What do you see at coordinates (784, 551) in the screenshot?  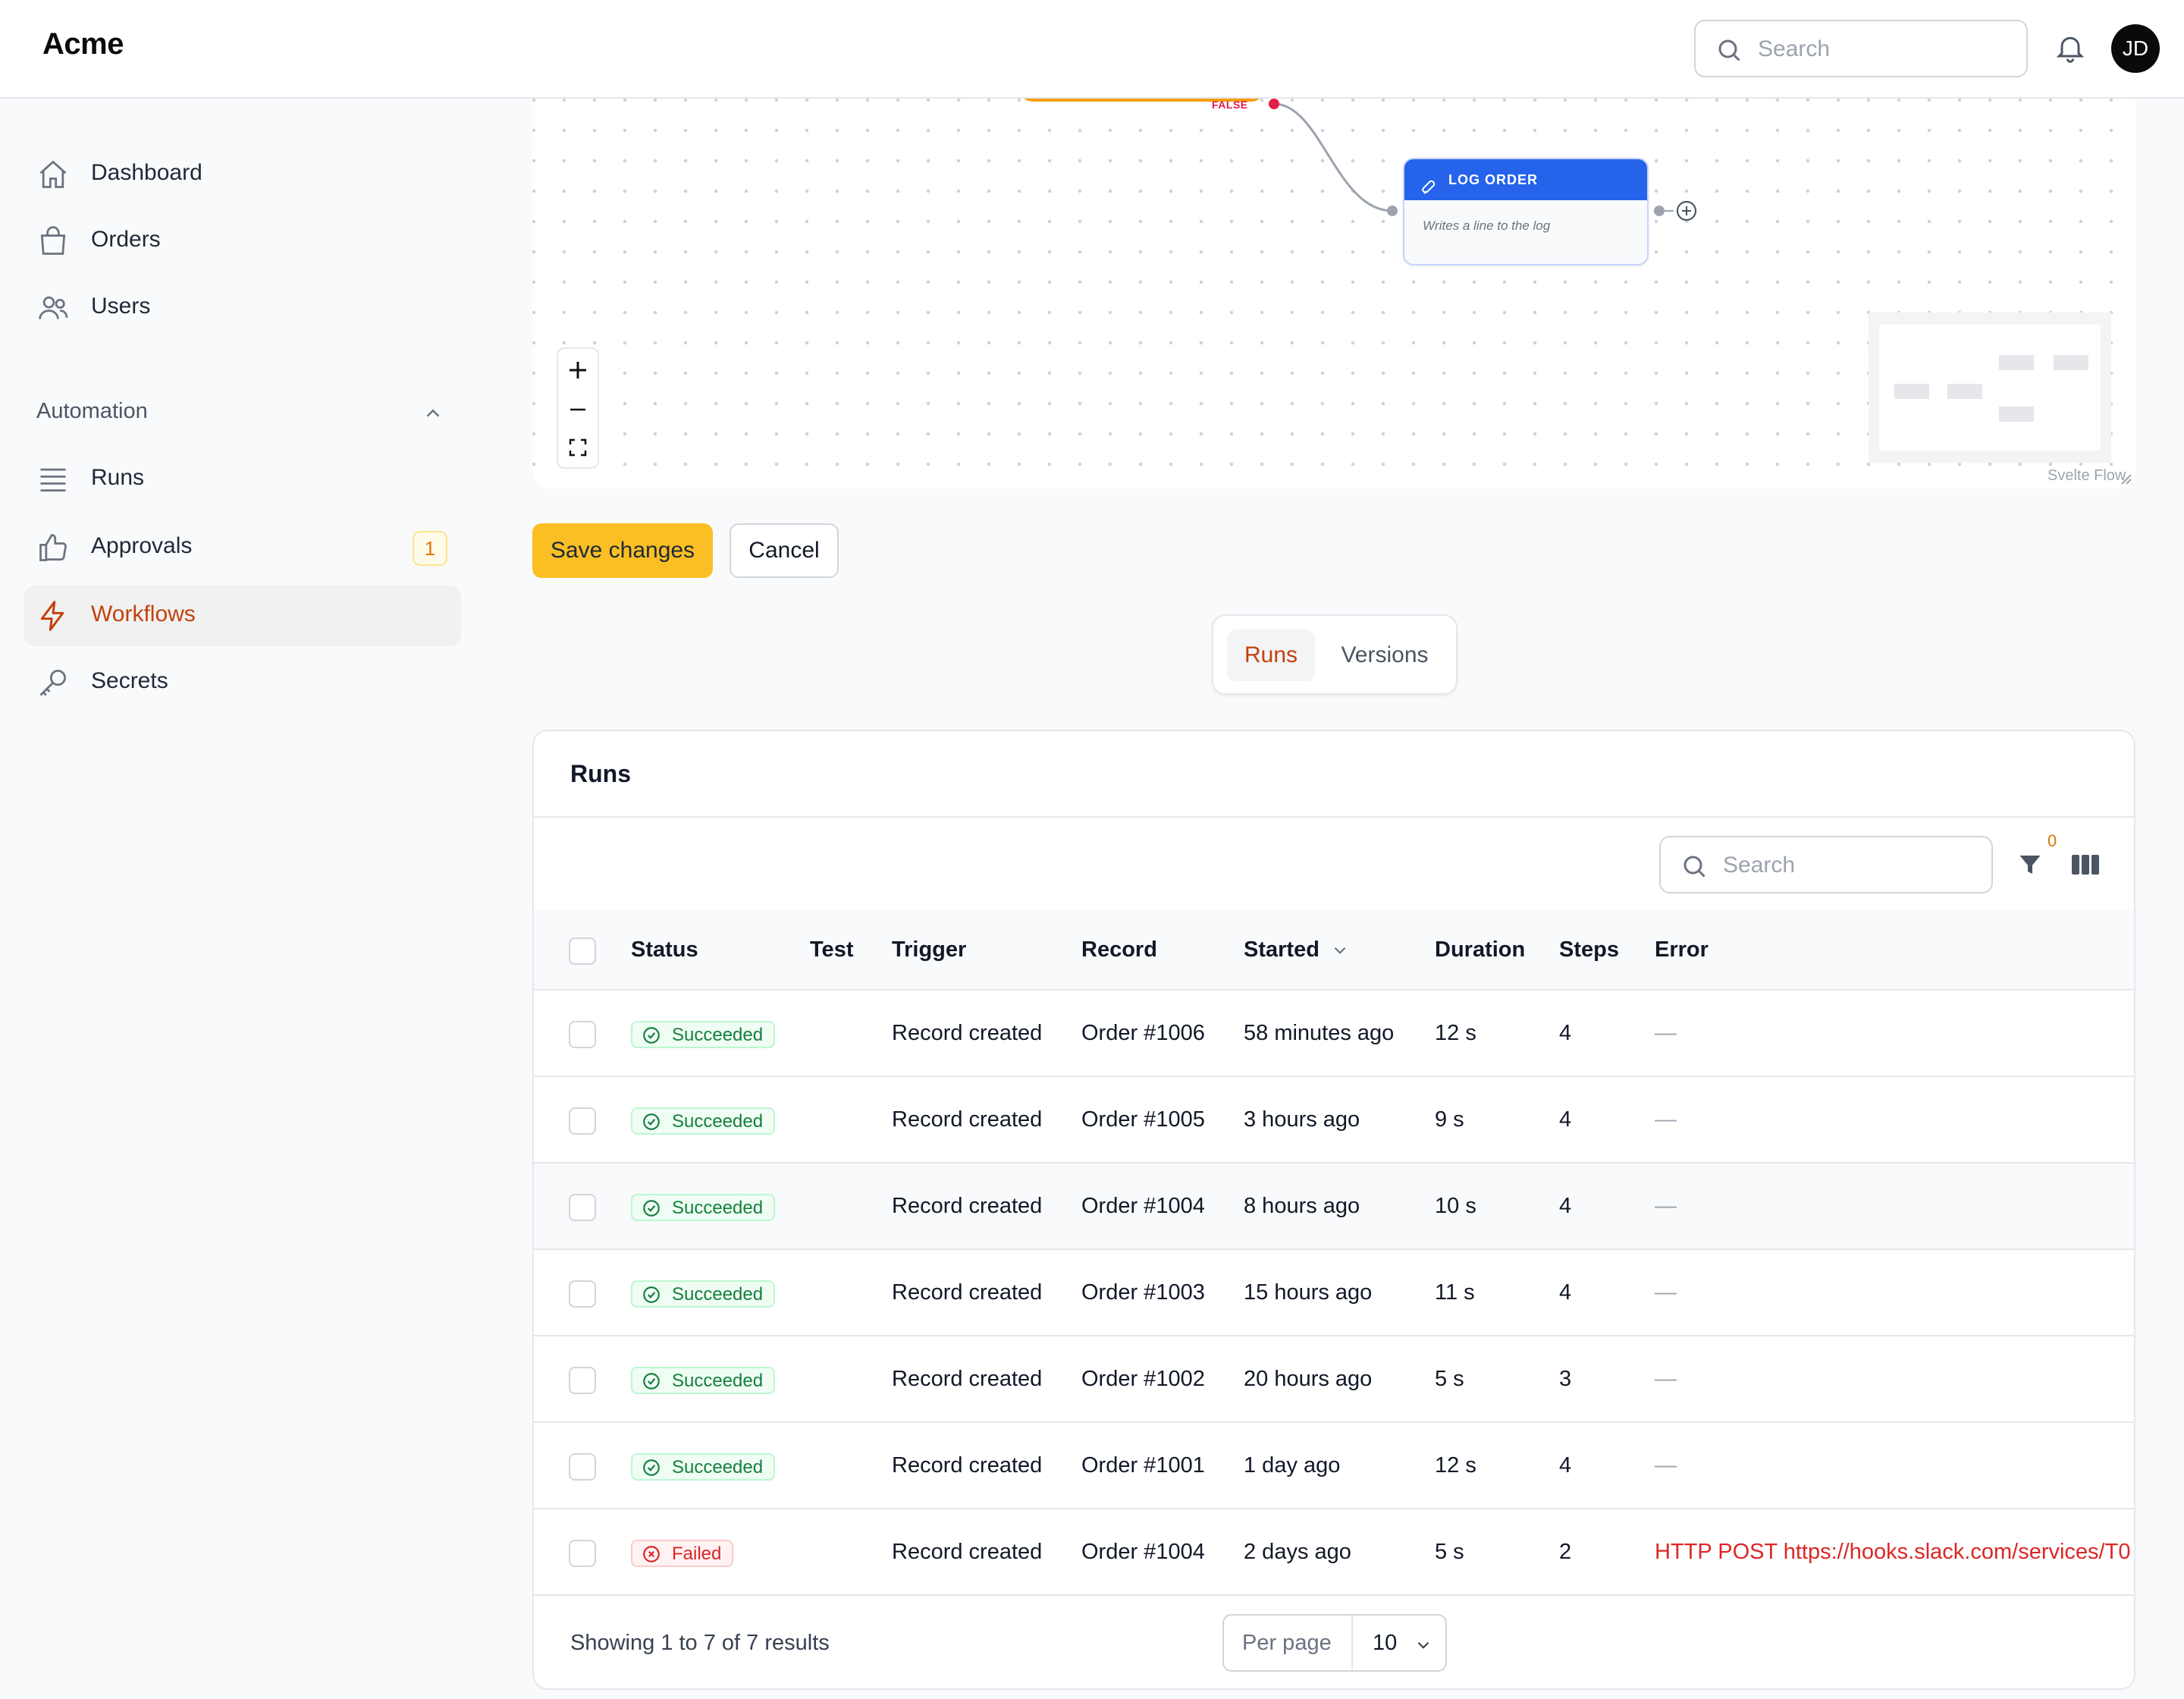 I see `cancel-button: Cancel` at bounding box center [784, 551].